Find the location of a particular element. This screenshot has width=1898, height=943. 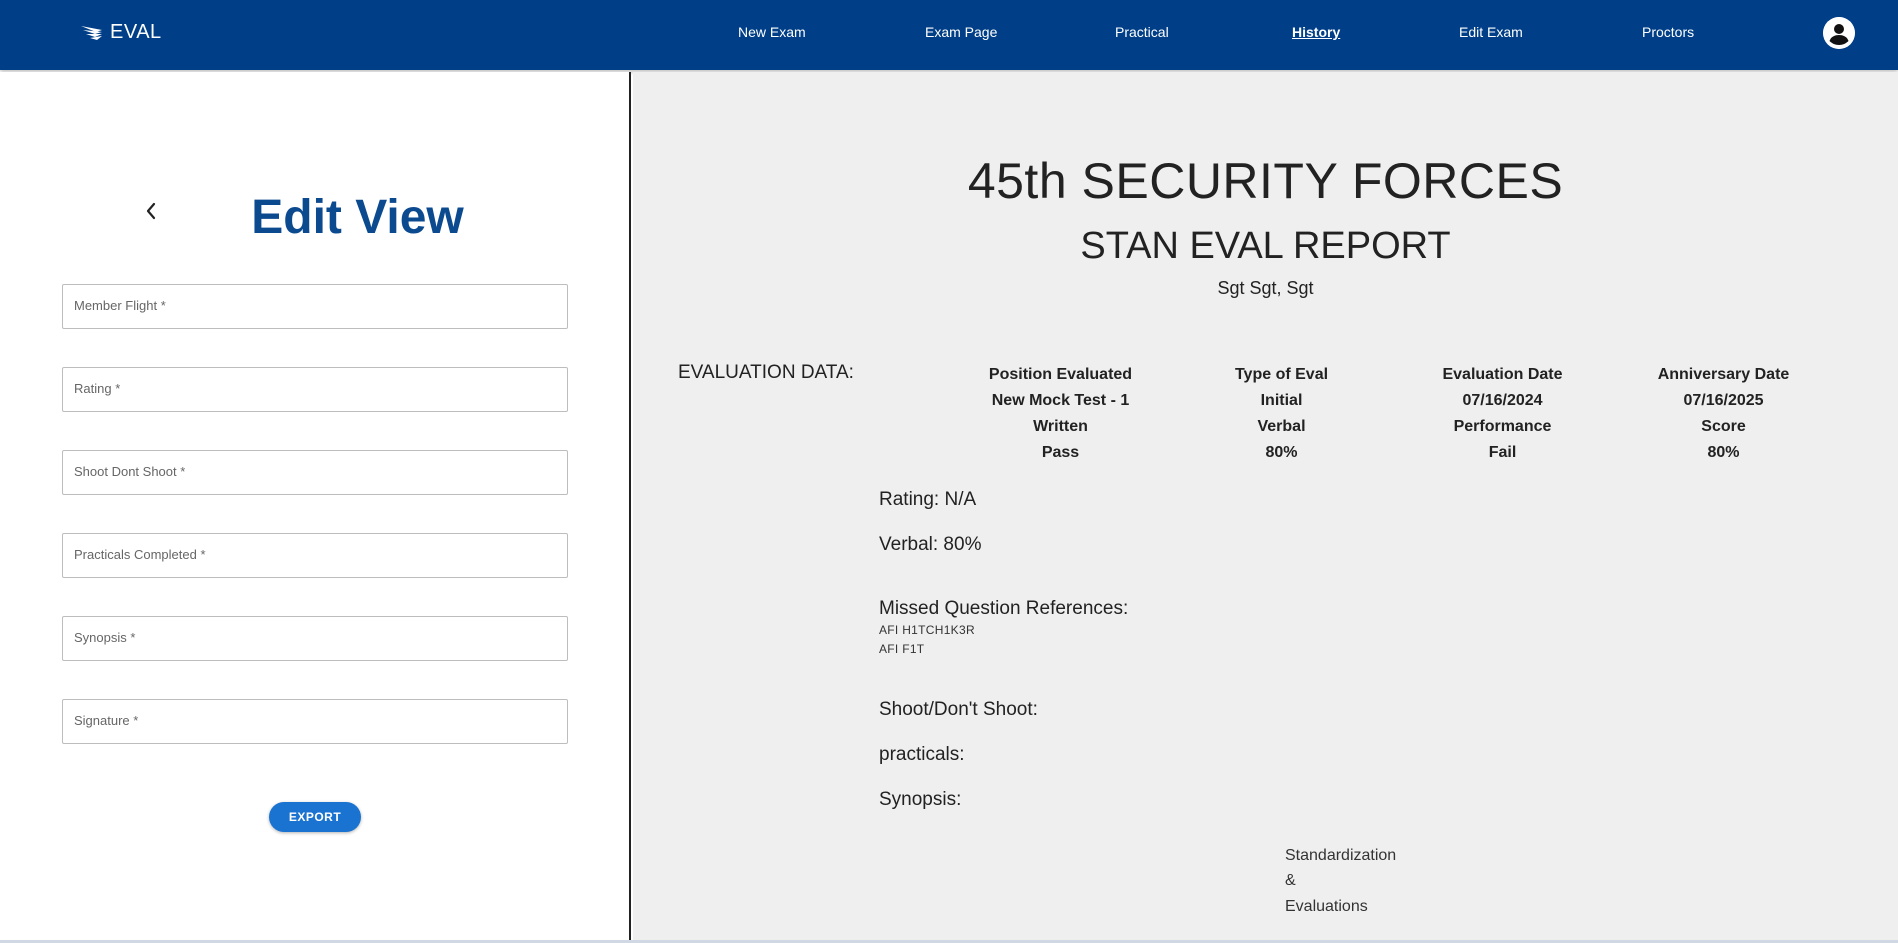

practicals-completed-label: Practicals Completed * is located at coordinates (140, 554).